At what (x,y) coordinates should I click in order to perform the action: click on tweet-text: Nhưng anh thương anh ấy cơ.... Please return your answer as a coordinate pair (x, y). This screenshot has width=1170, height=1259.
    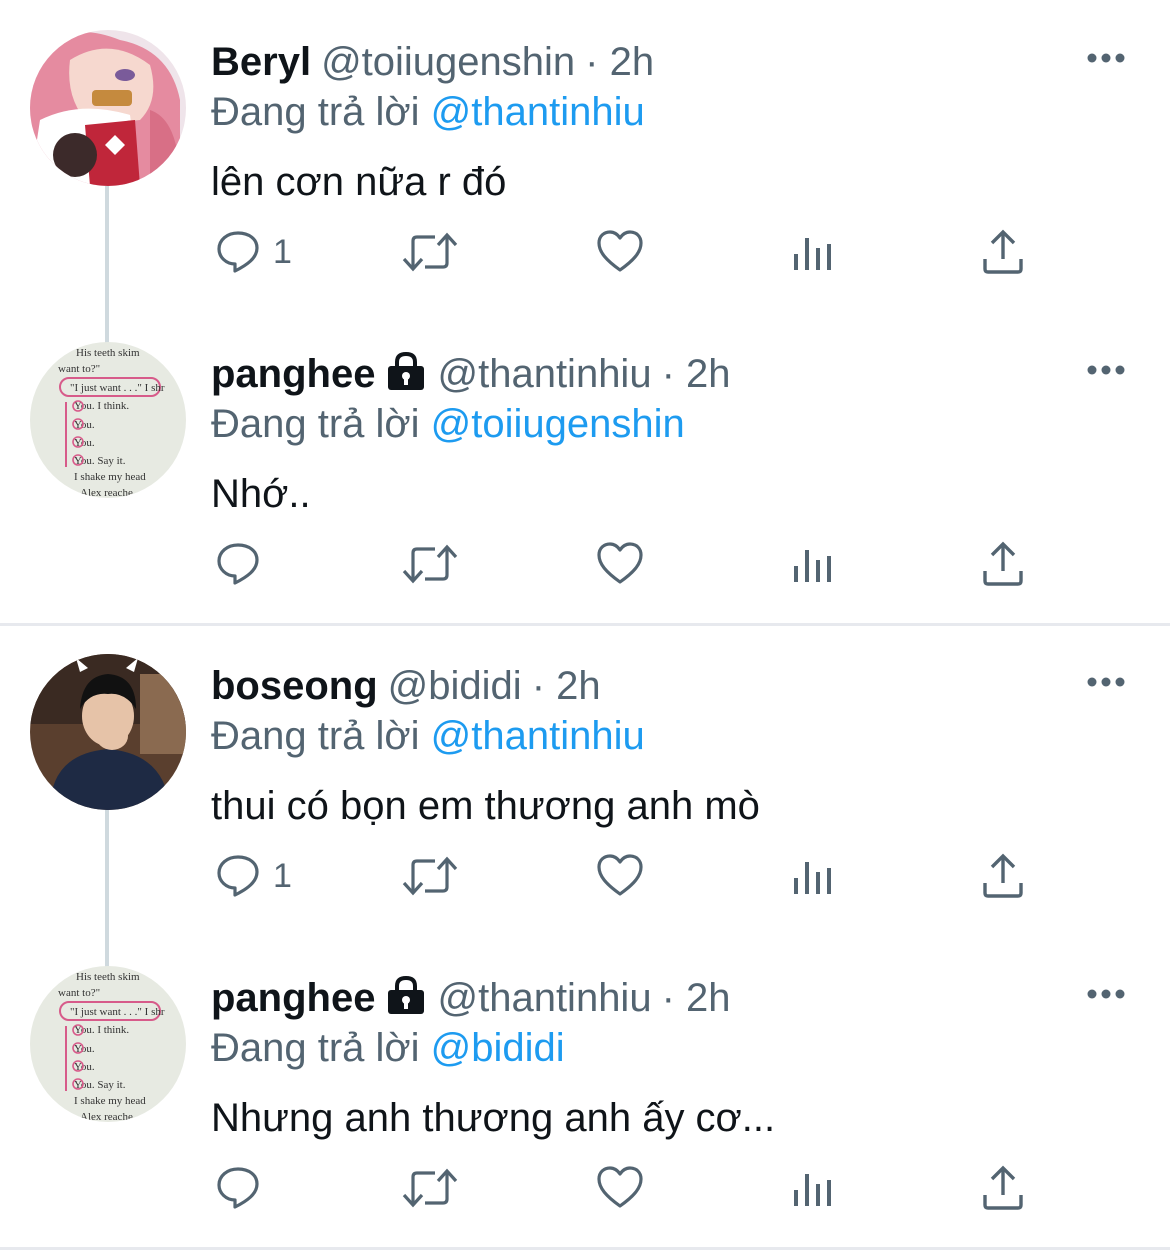
    Looking at the image, I should click on (493, 1118).